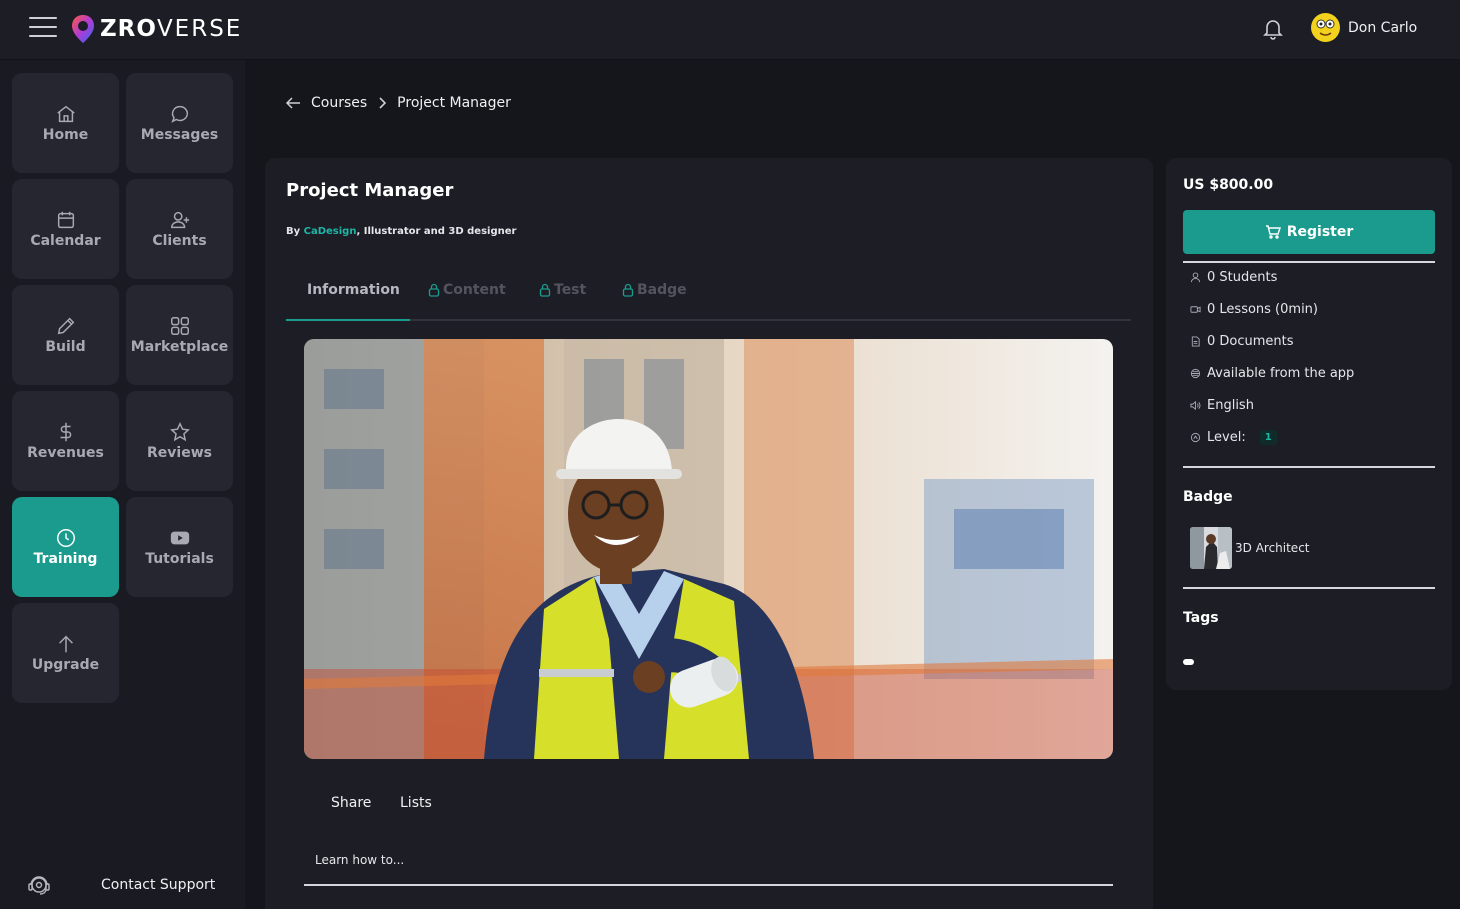 The height and width of the screenshot is (909, 1460). I want to click on sidebar-item-home: Home, so click(65, 123).